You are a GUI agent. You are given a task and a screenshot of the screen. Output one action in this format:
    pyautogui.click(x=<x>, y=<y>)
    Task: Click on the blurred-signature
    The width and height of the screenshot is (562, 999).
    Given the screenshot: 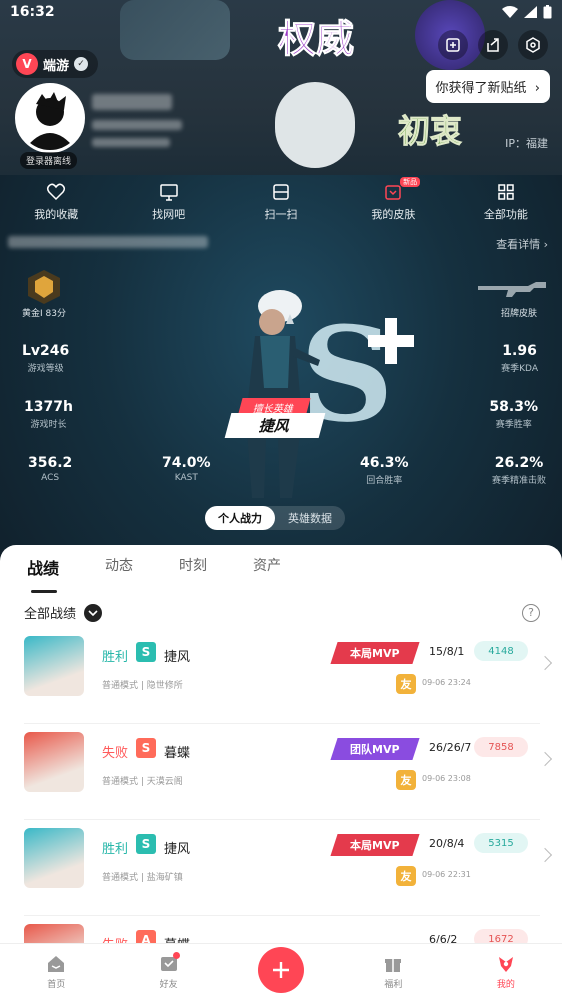 What is the action you would take?
    pyautogui.click(x=131, y=142)
    